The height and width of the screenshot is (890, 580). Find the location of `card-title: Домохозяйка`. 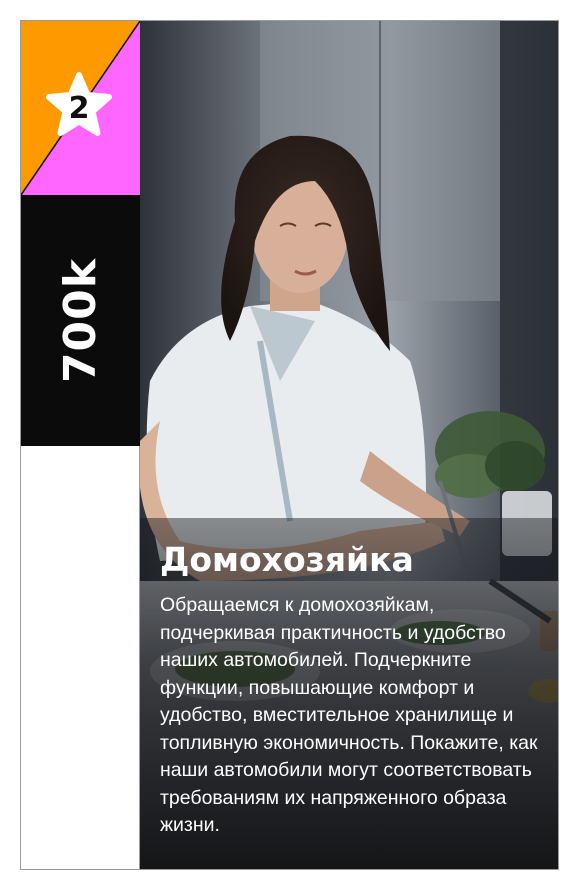

card-title: Домохозяйка is located at coordinates (287, 559).